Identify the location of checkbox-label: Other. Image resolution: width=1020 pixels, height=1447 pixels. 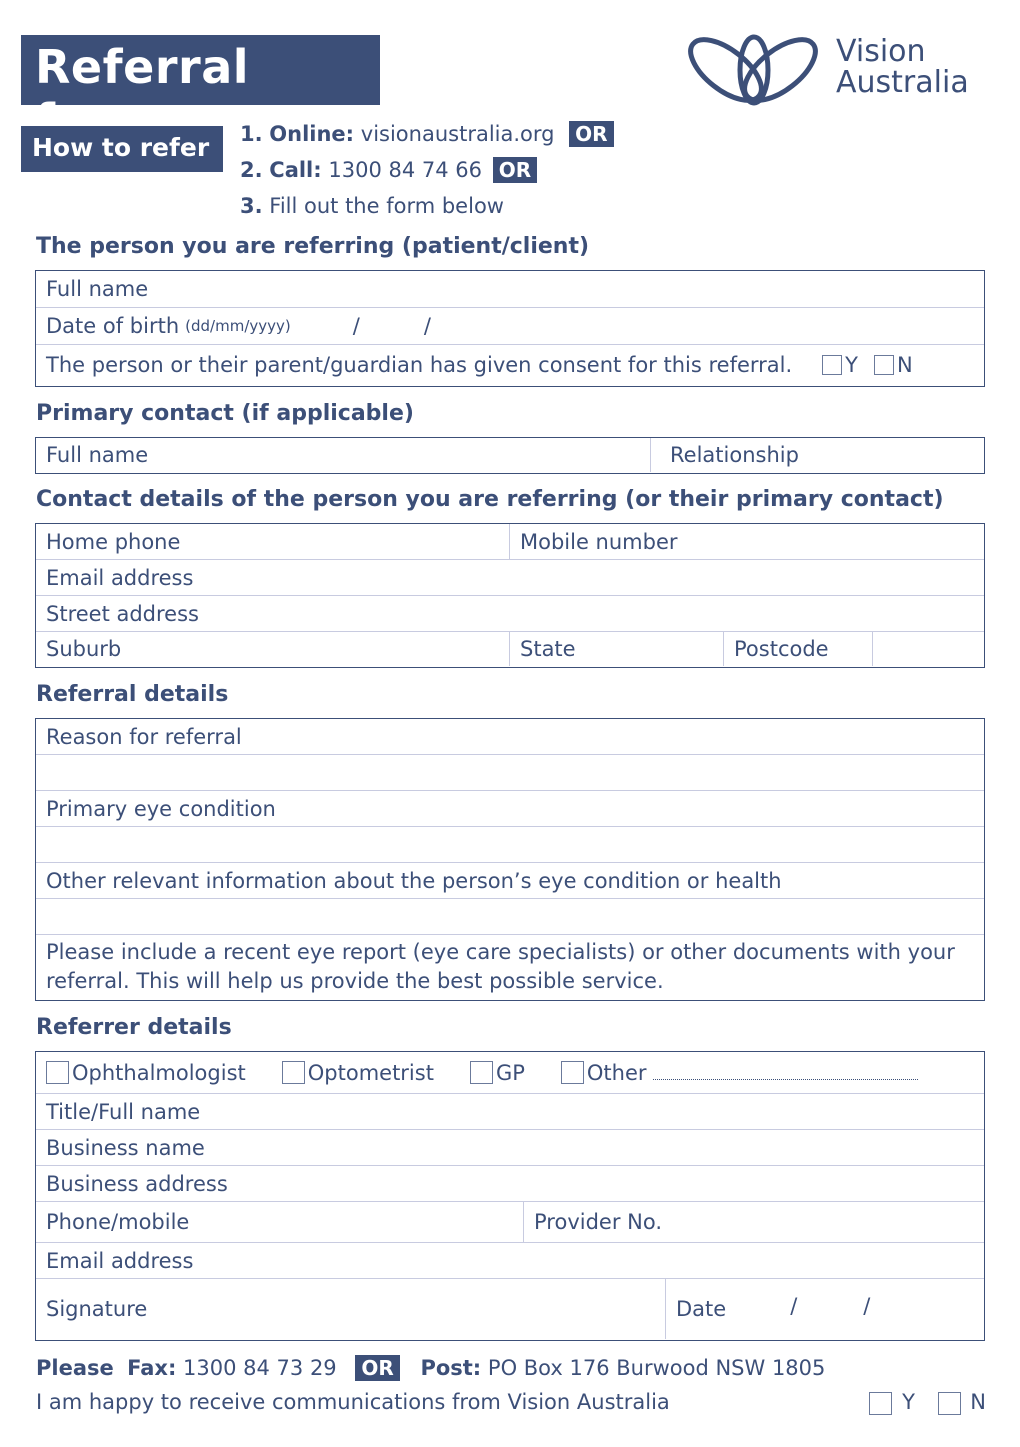
(616, 1072).